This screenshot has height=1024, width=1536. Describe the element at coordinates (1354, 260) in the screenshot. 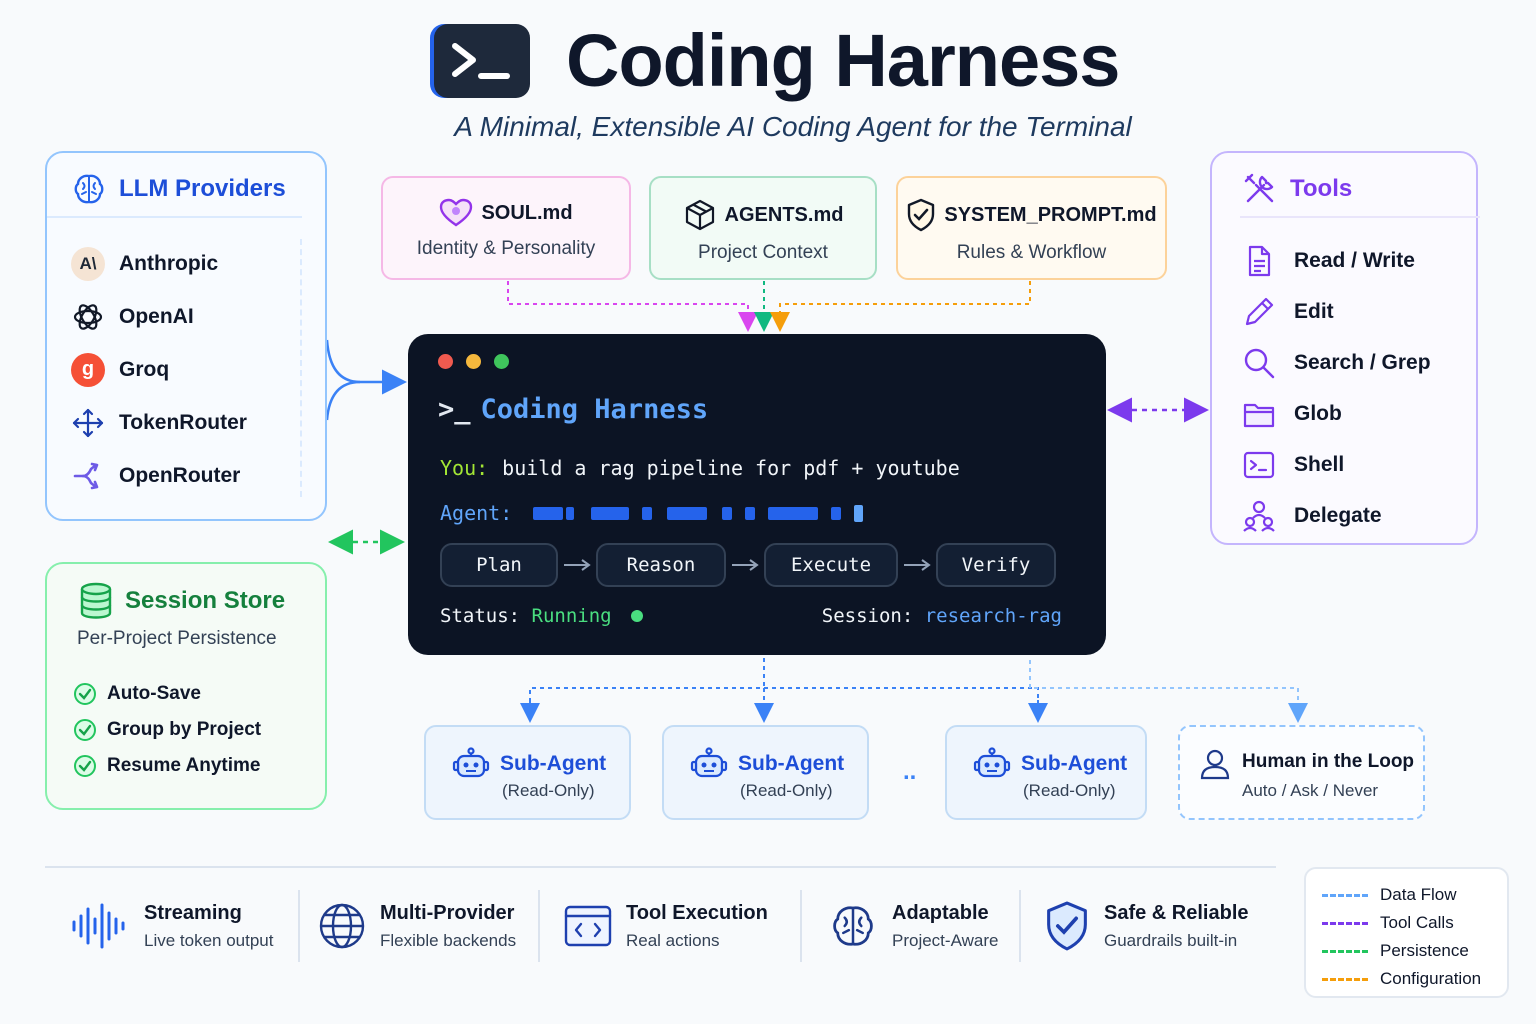

I see `tool-label: Read / Write` at that location.